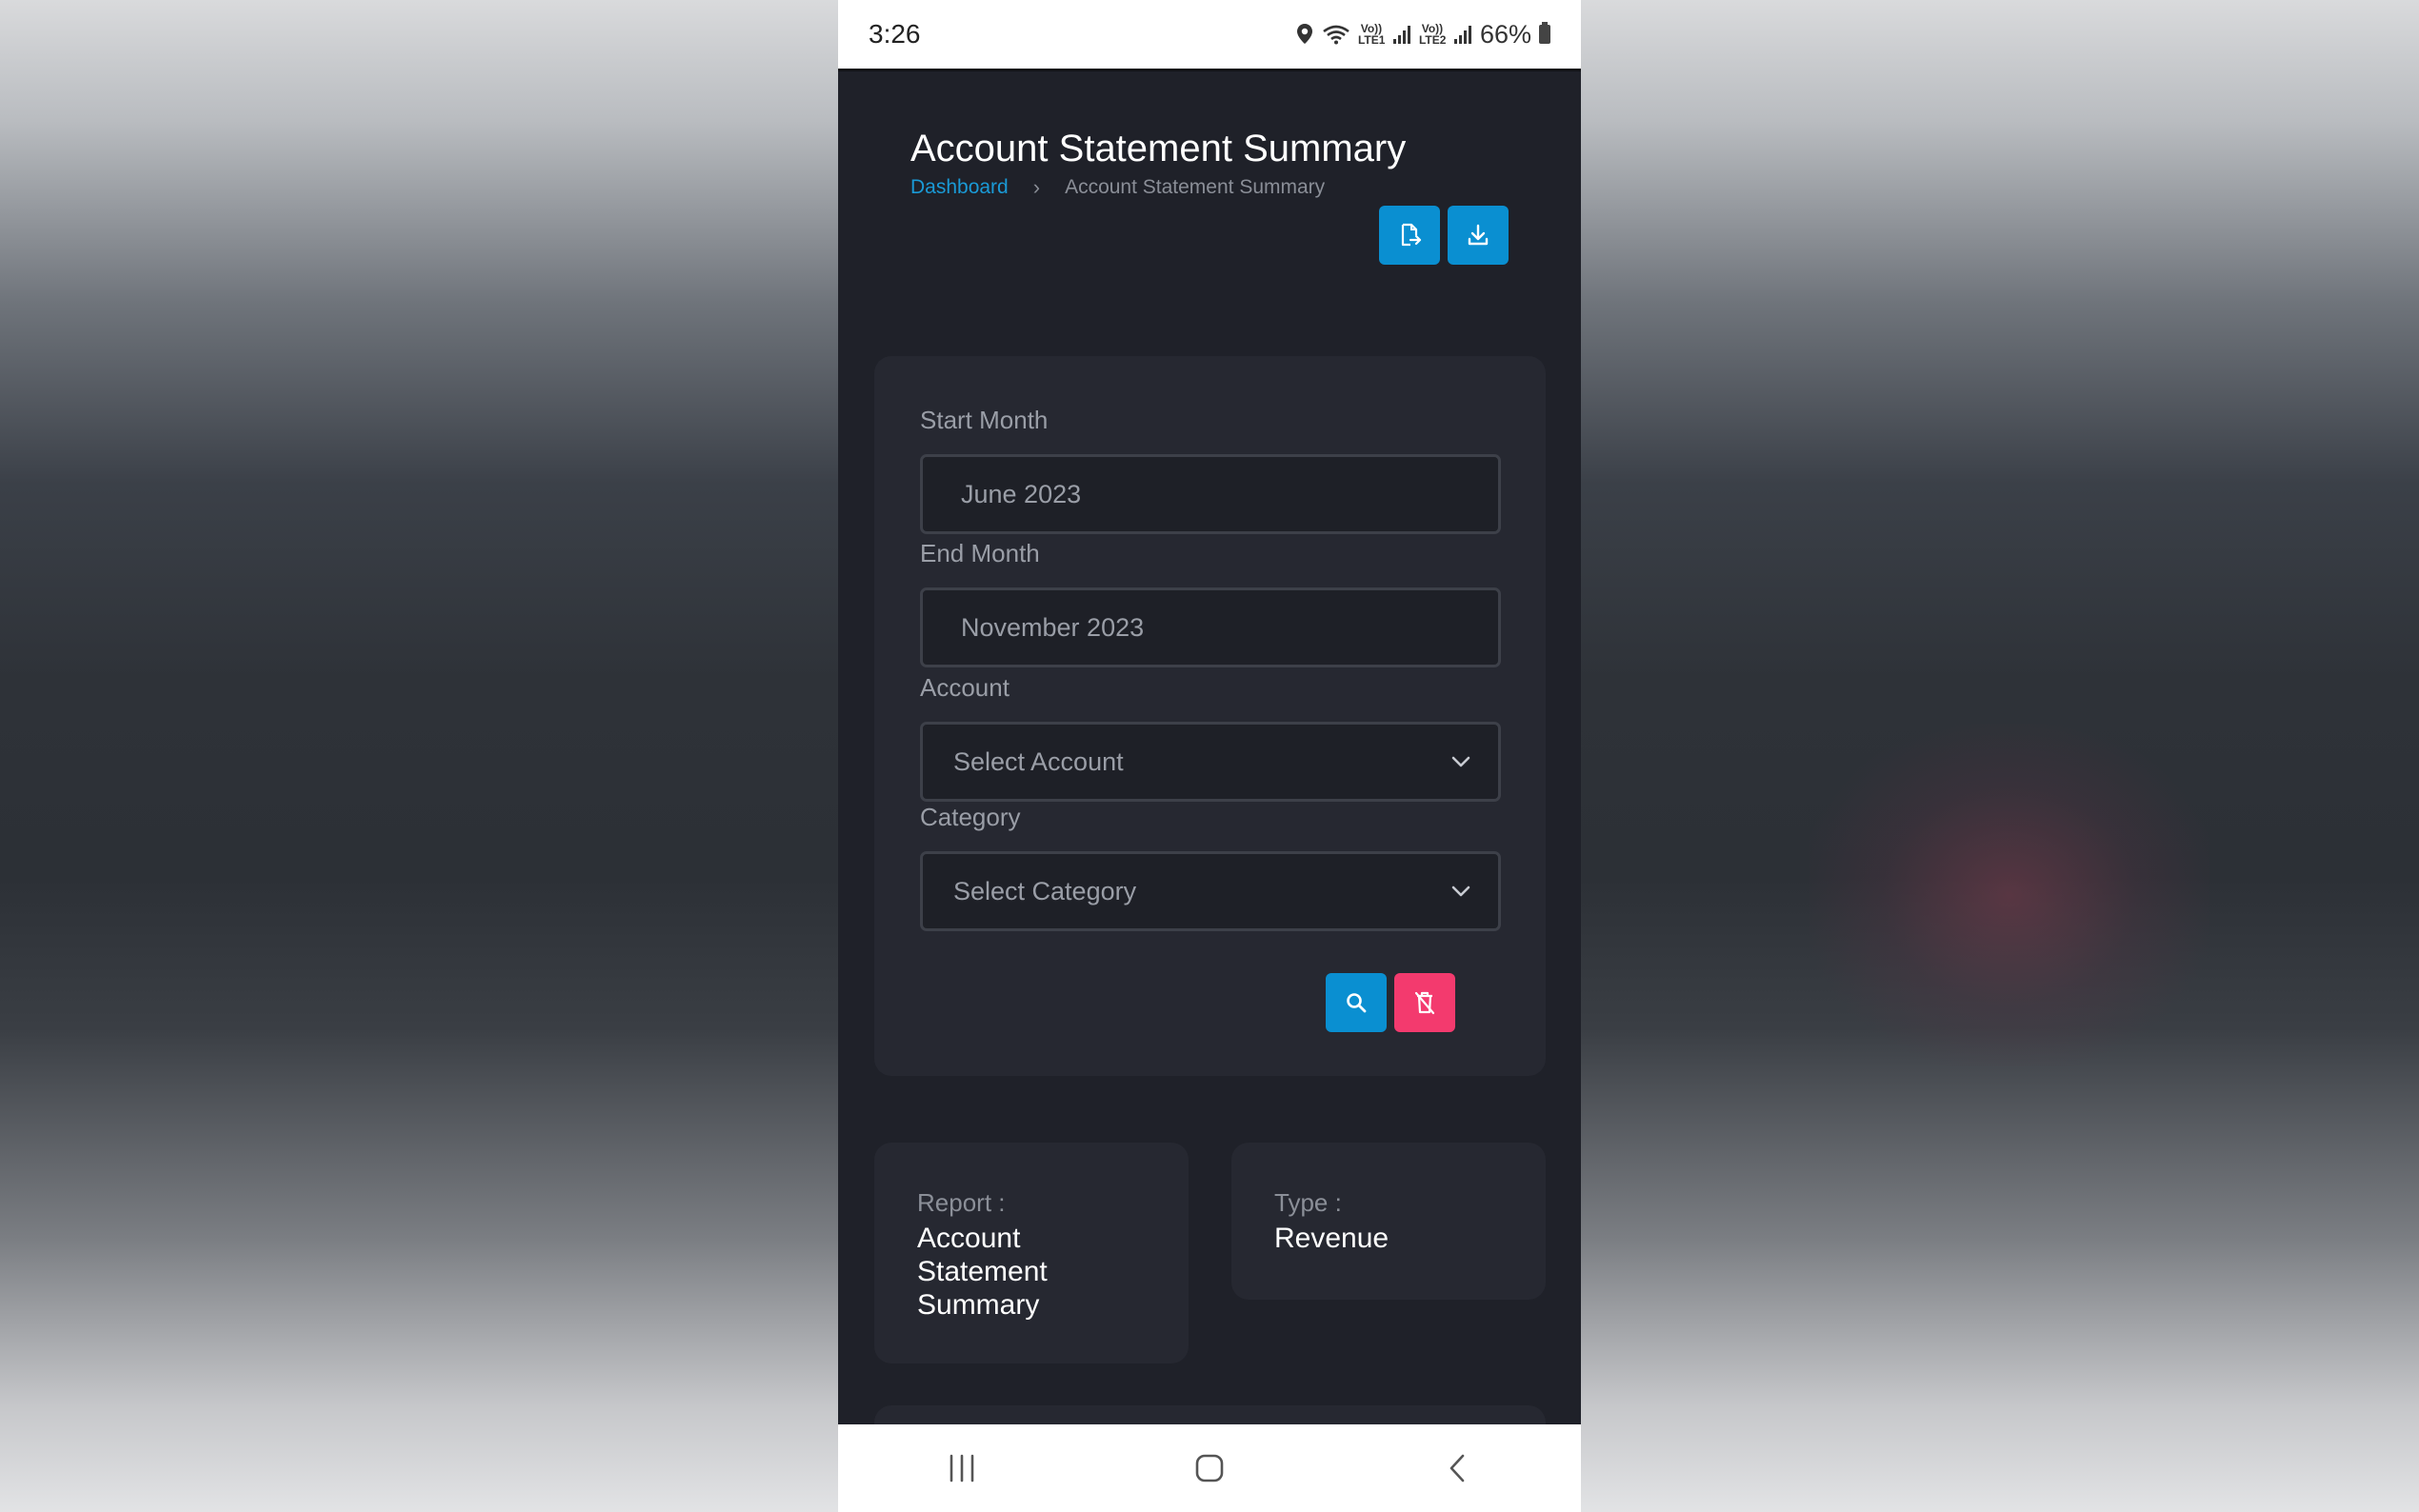 The image size is (2419, 1512). I want to click on location-icon, so click(1304, 34).